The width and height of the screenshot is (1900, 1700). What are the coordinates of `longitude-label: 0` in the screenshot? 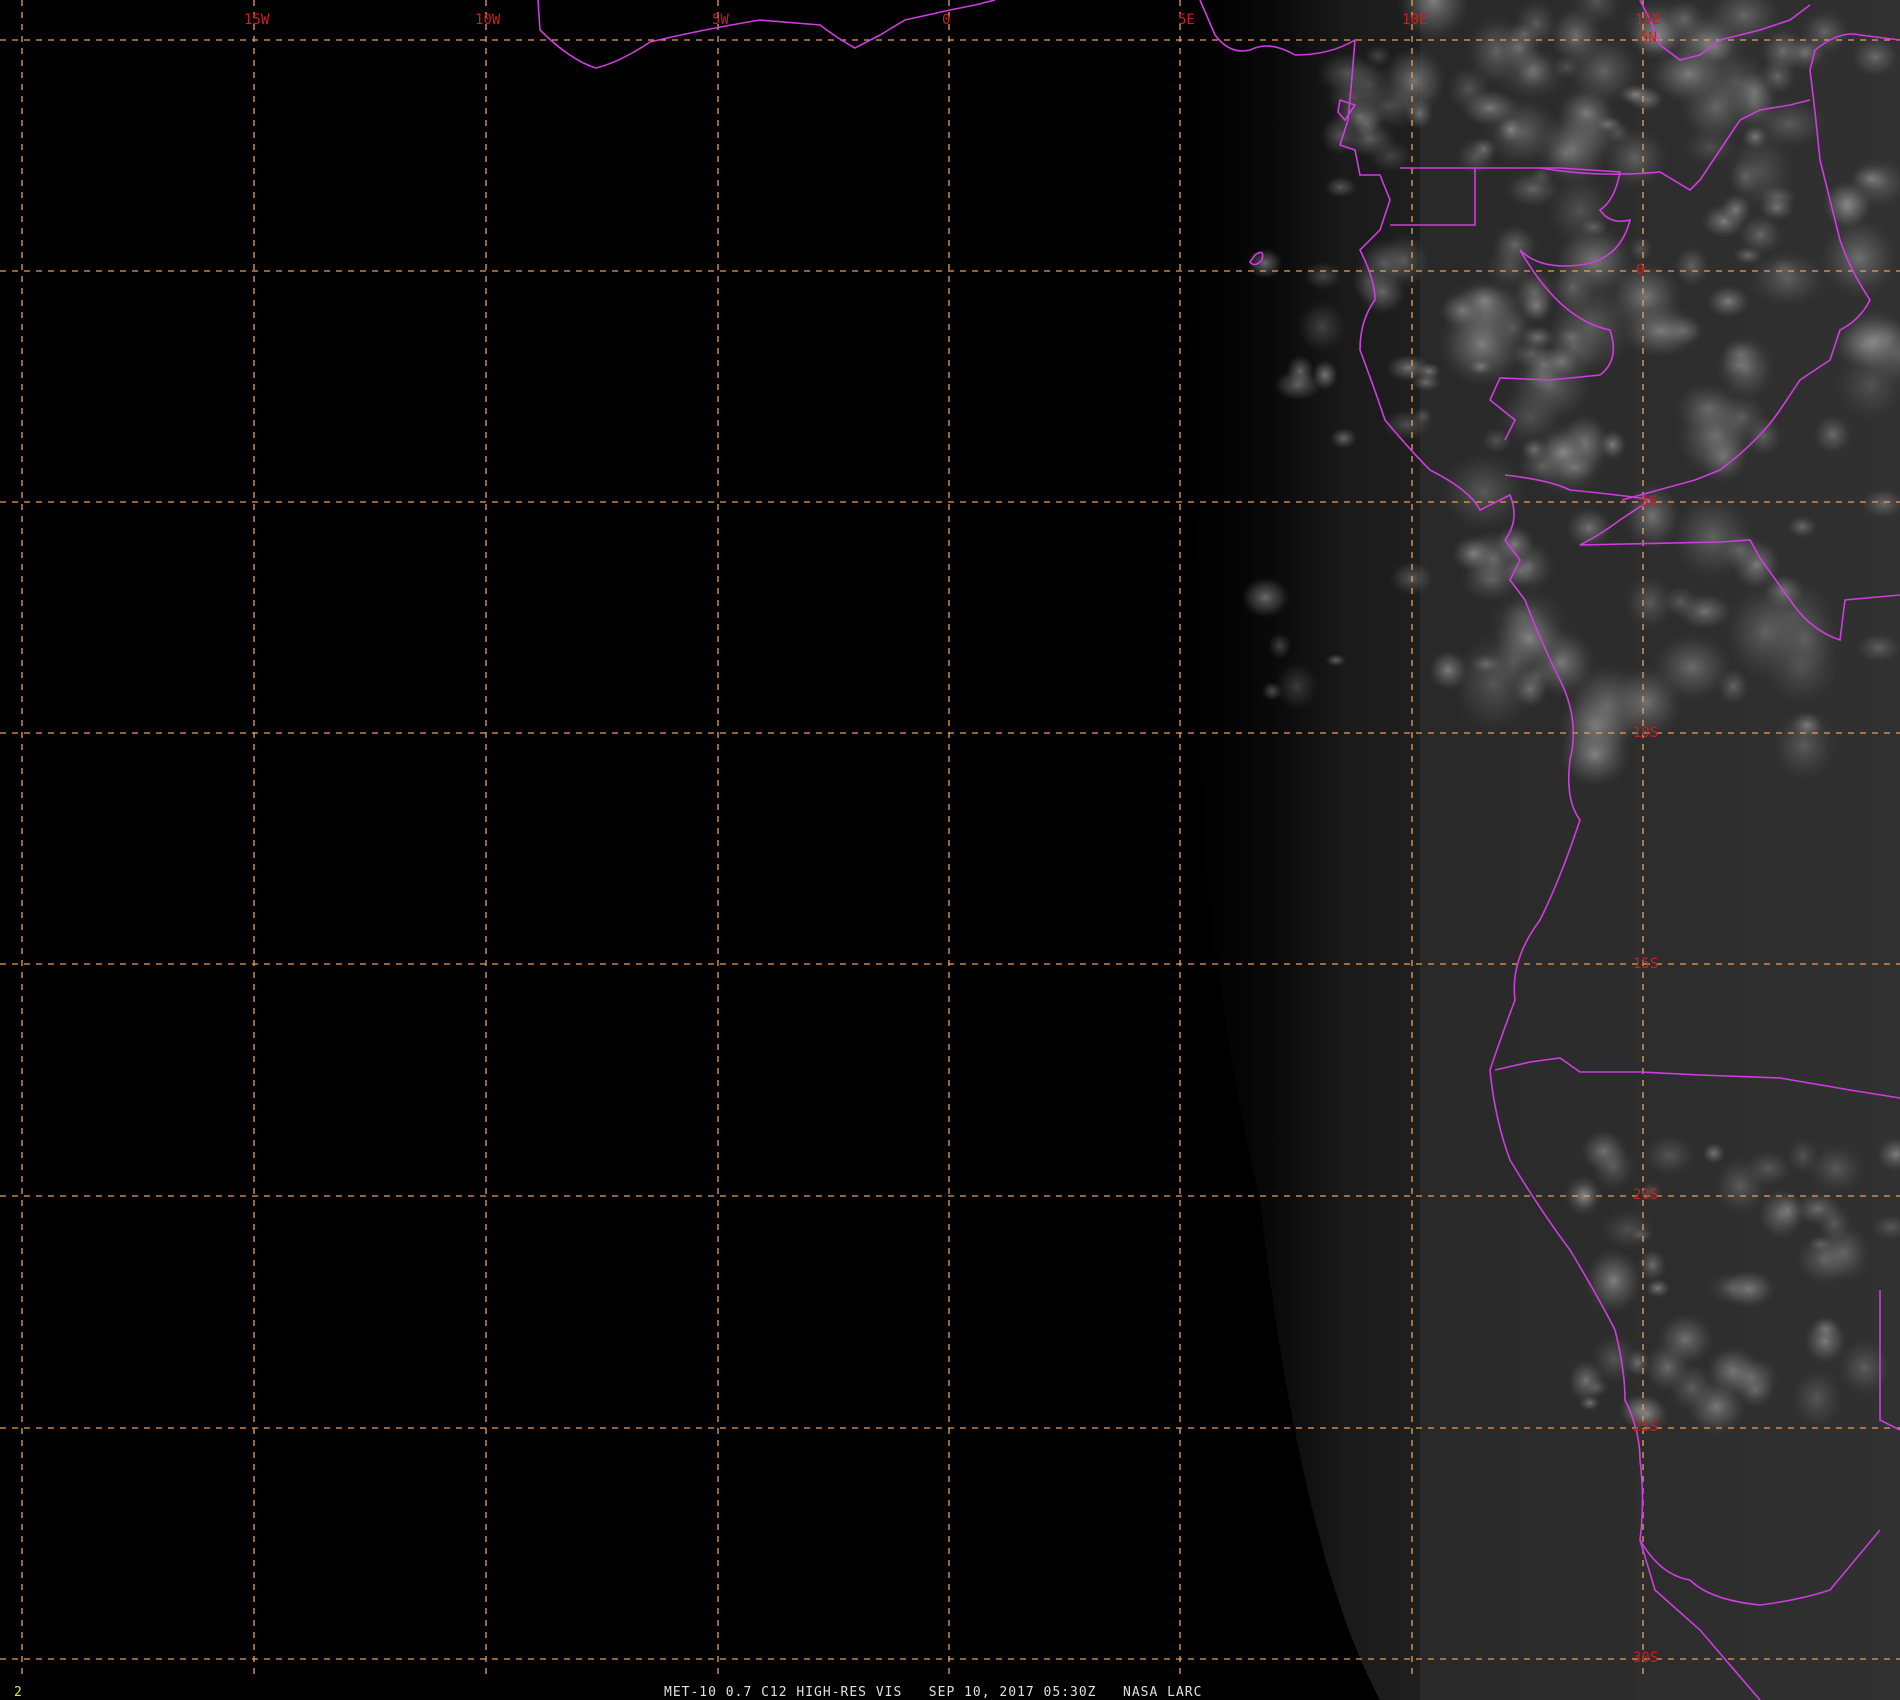 It's located at (946, 20).